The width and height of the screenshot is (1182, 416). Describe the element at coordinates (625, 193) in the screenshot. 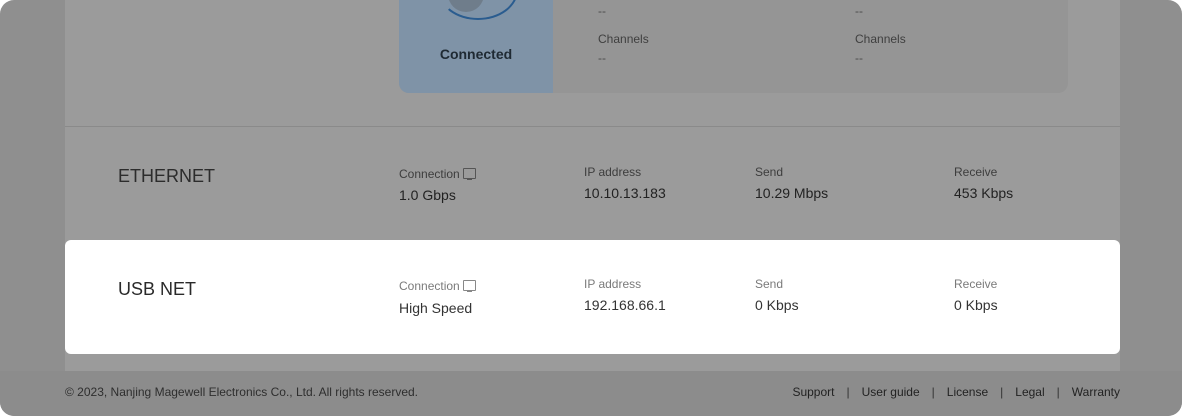

I see `ethernet-ip-value: 10.10.13.183` at that location.